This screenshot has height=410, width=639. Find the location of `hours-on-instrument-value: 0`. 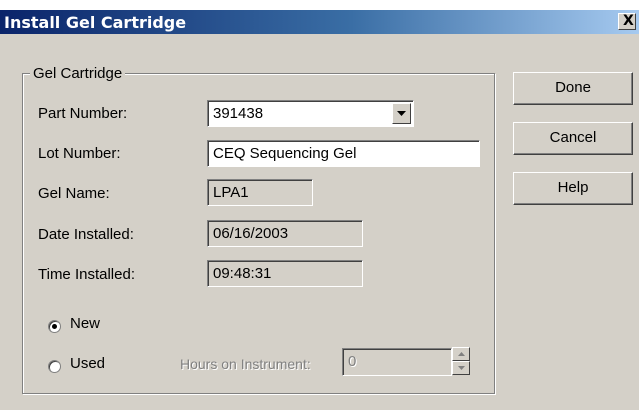

hours-on-instrument-value: 0 is located at coordinates (352, 361).